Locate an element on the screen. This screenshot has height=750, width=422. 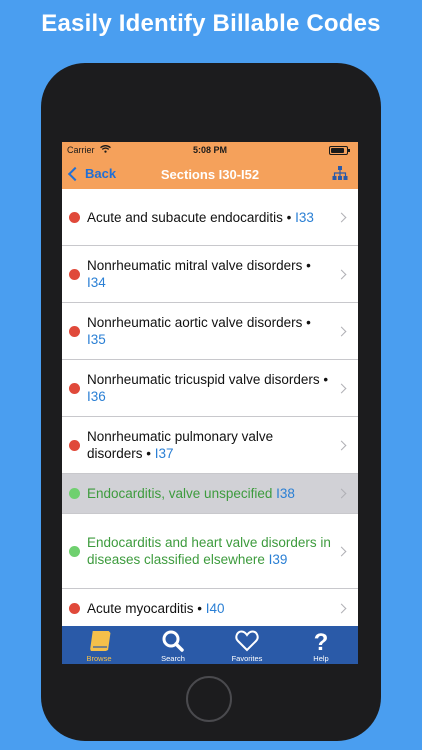
tab-label: Search is located at coordinates (173, 658).